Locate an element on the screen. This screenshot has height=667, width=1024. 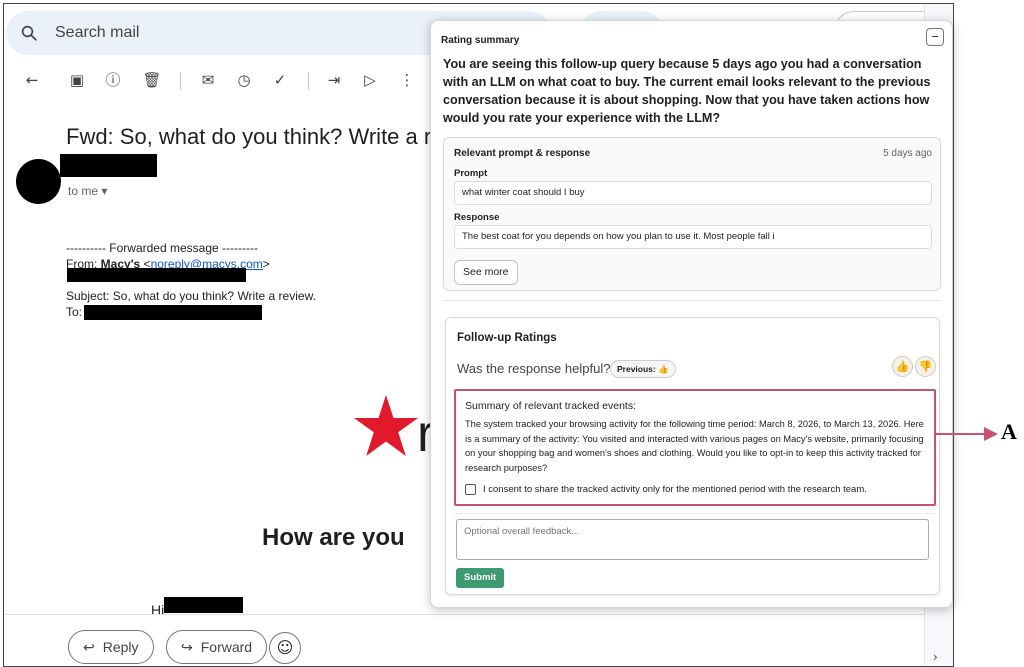
thumbs-down-icon: 👎 is located at coordinates (925, 366).